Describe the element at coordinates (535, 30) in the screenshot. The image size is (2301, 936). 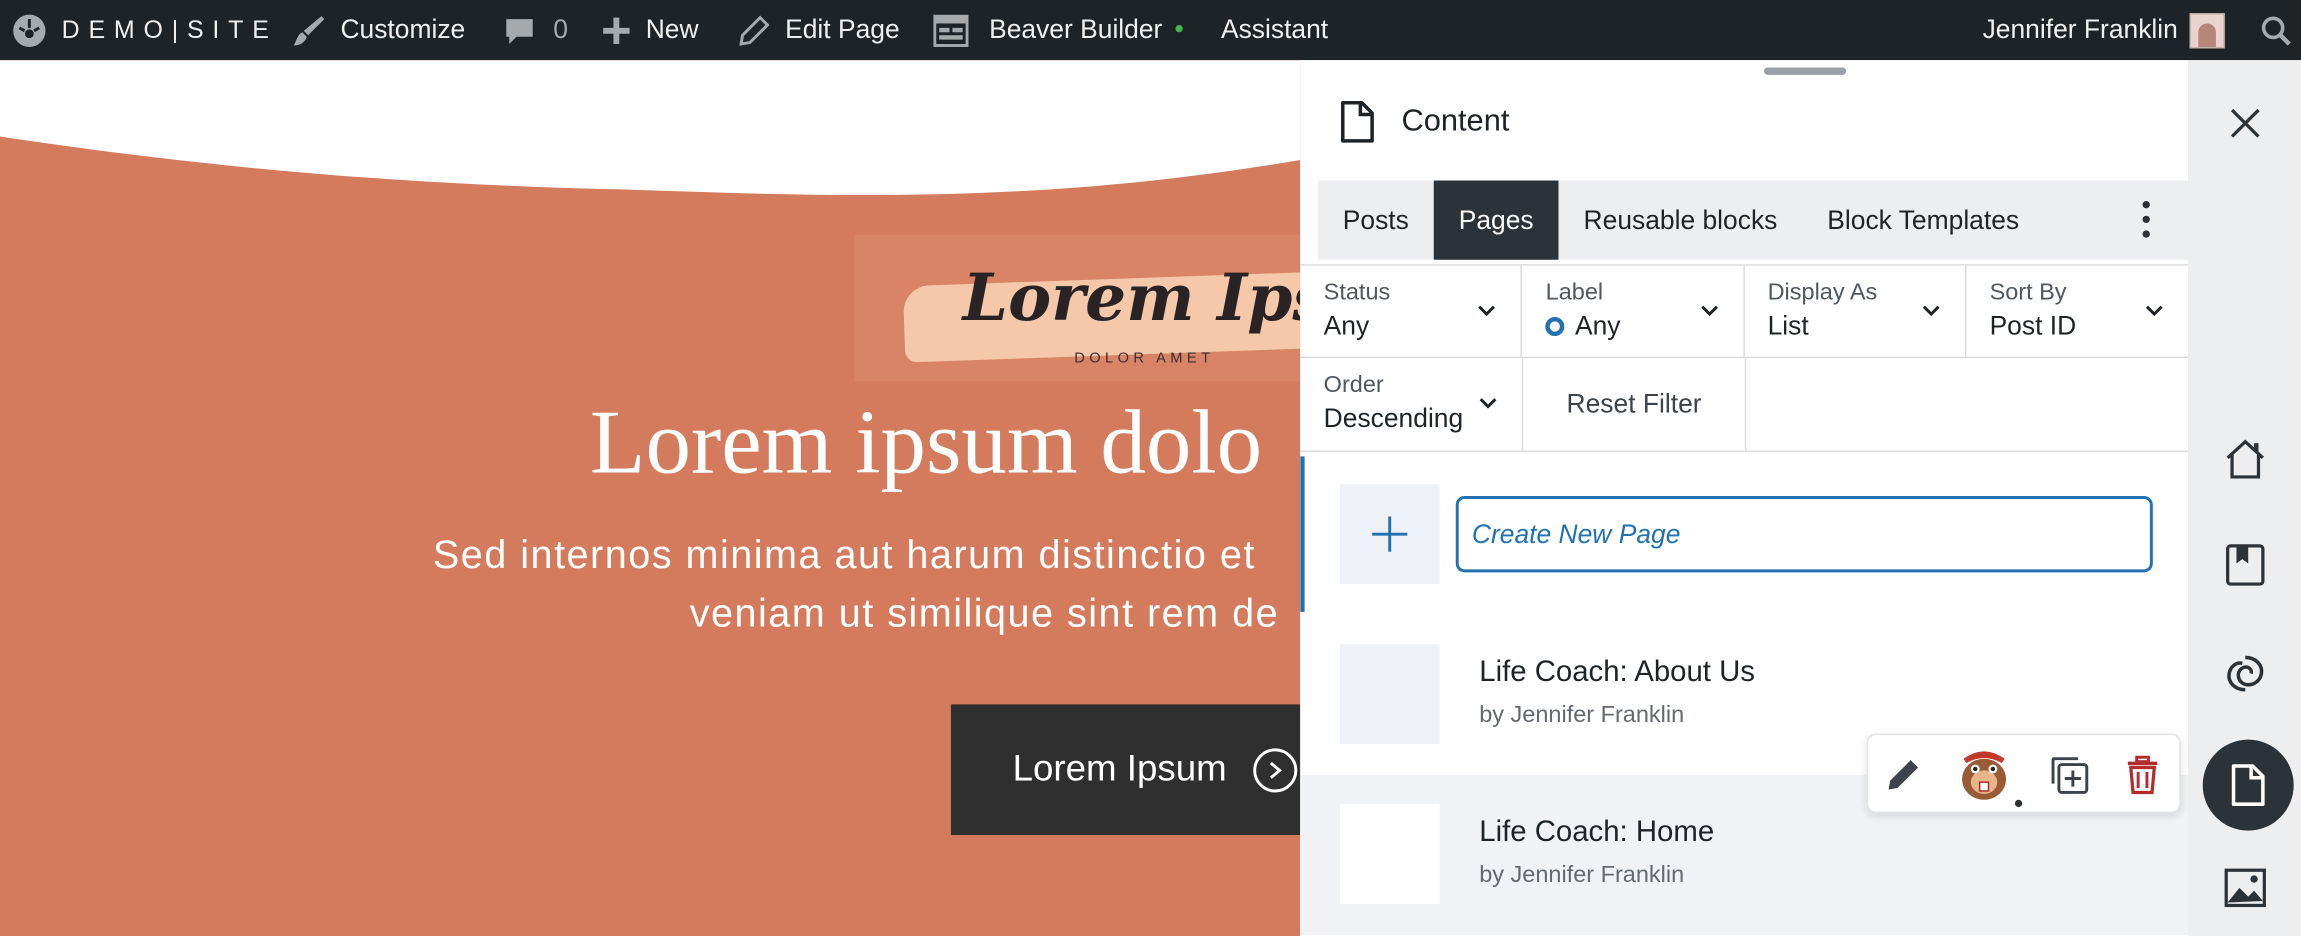
I see `comments-link: 0` at that location.